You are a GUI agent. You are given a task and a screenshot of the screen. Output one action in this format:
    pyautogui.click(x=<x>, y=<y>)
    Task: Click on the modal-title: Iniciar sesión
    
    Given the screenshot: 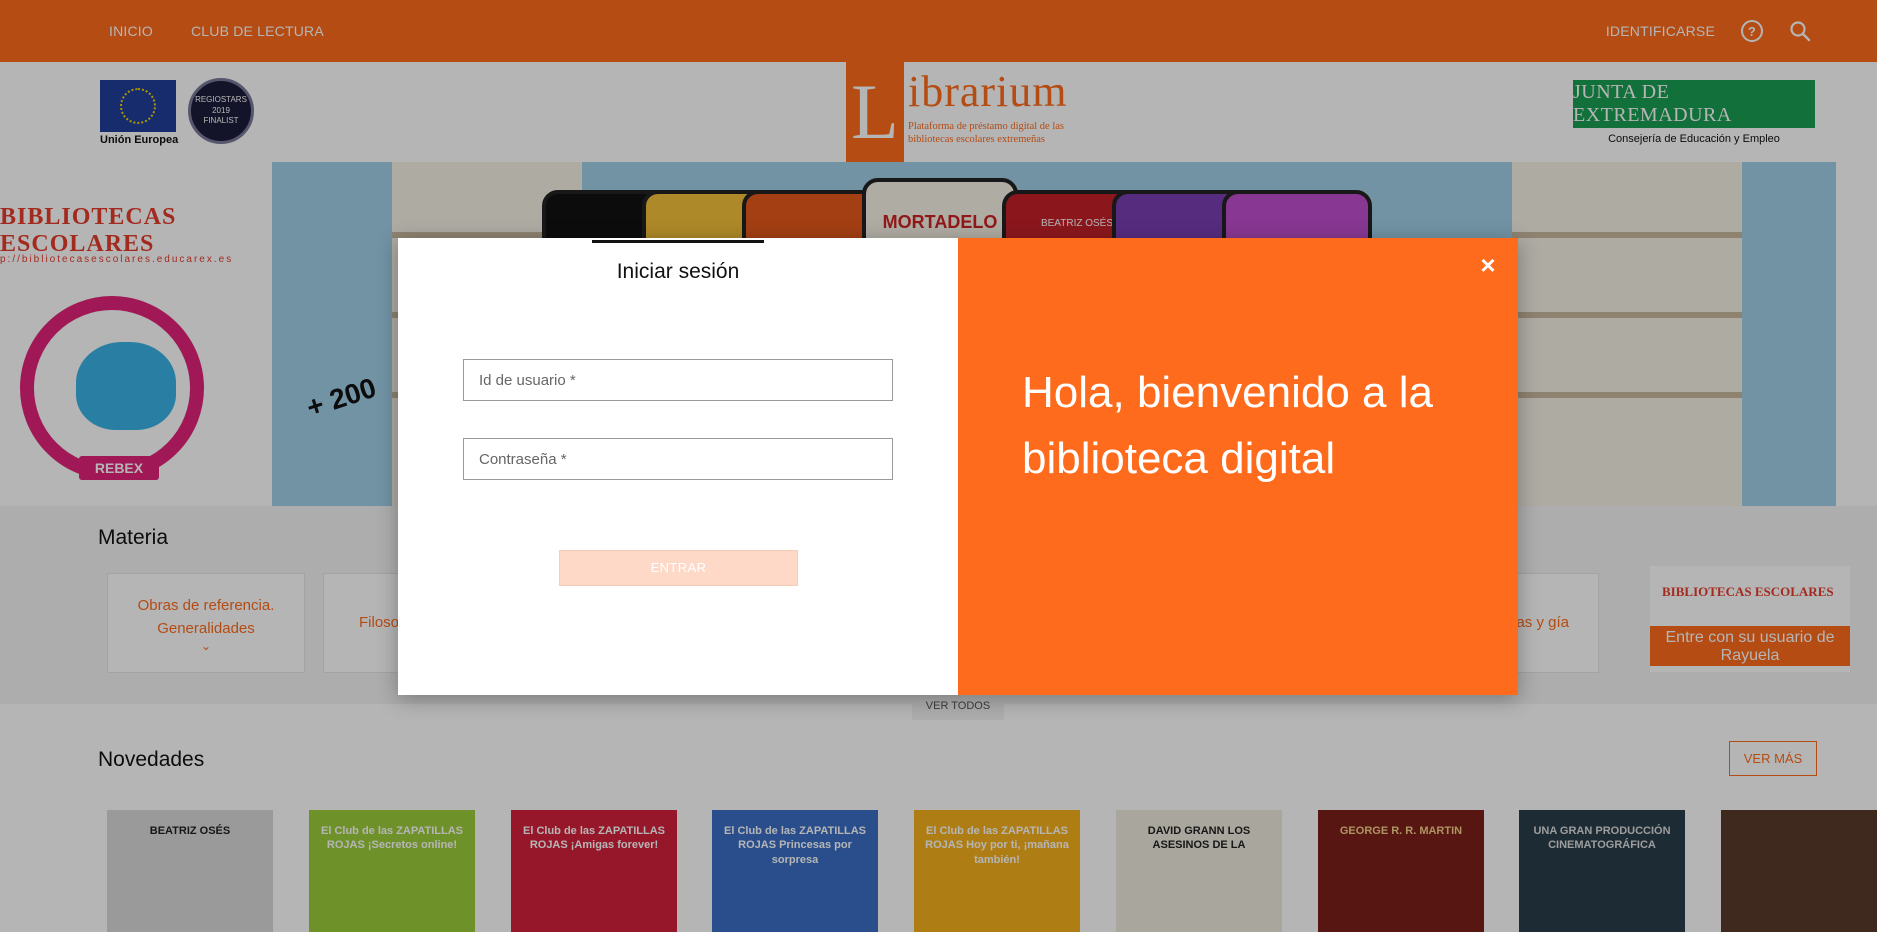 What is the action you would take?
    pyautogui.click(x=678, y=272)
    